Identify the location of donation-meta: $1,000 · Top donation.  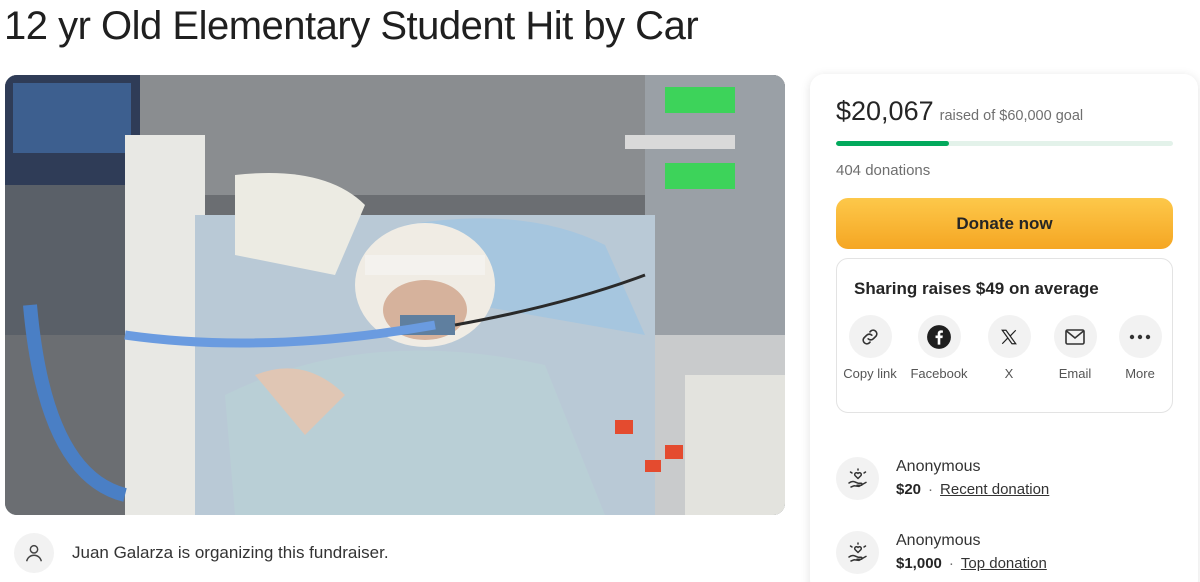
(971, 564).